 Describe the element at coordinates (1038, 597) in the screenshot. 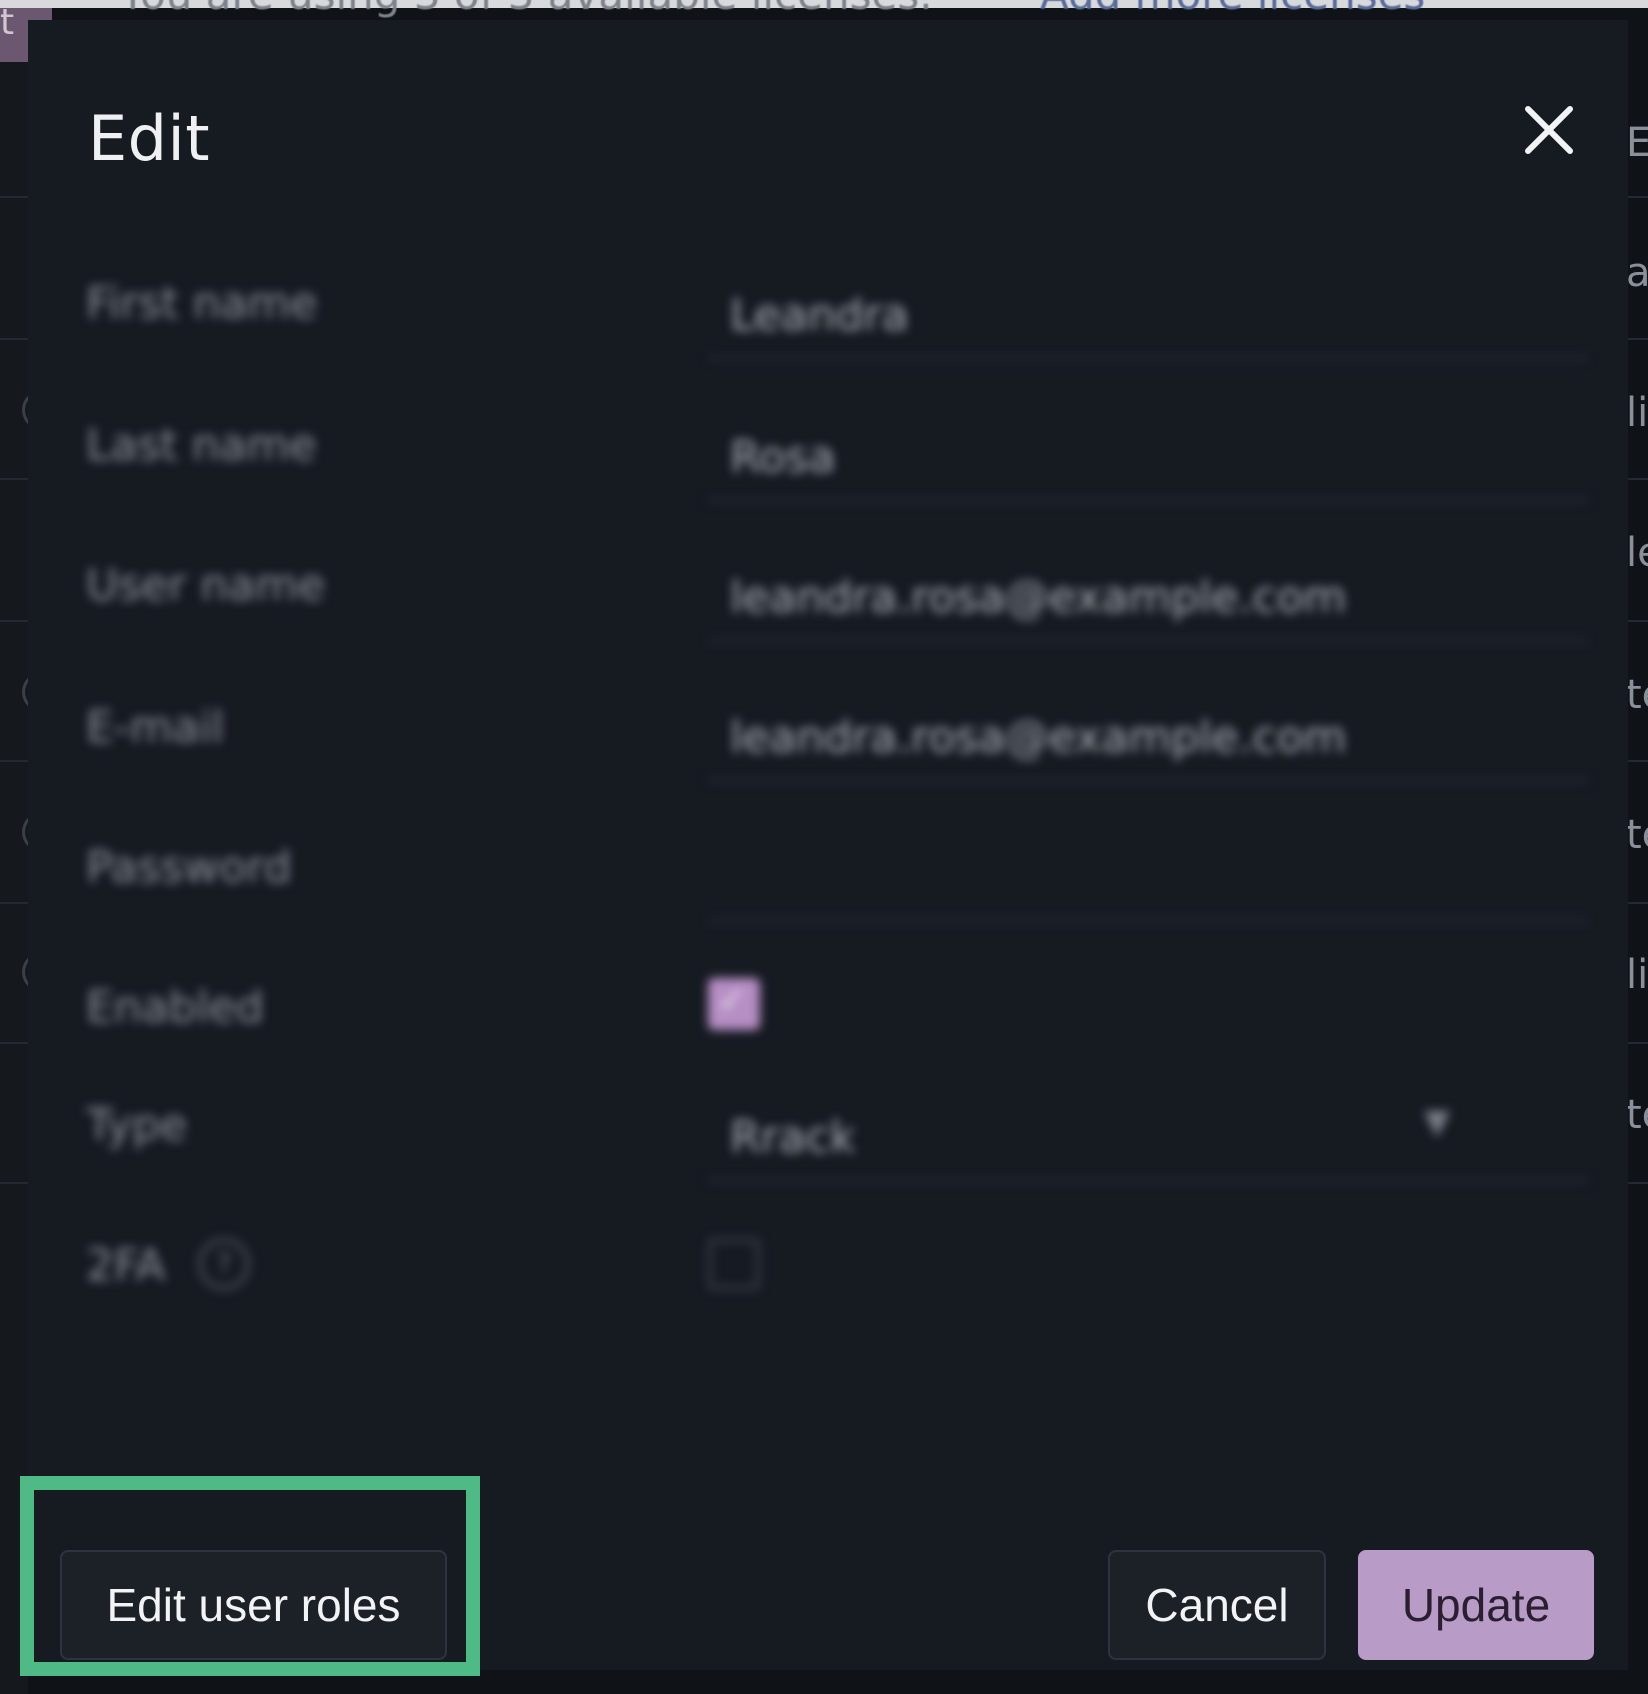

I see `user-name-value: leandra.rosa@example.com` at that location.